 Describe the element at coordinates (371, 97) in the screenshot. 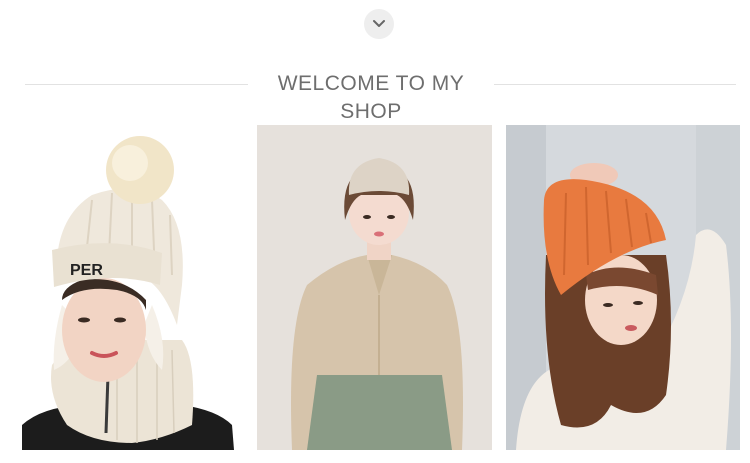

I see `section-title: WELCOME TO MY SHOP` at that location.